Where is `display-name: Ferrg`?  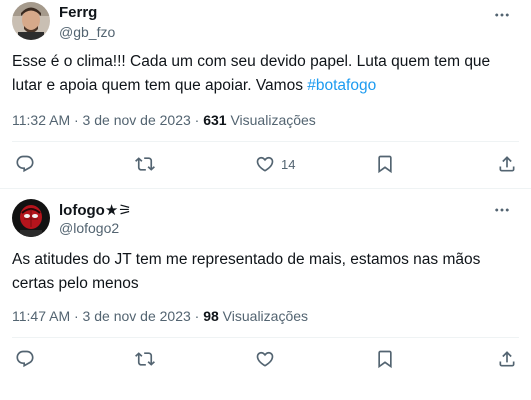 display-name: Ferrg is located at coordinates (78, 12).